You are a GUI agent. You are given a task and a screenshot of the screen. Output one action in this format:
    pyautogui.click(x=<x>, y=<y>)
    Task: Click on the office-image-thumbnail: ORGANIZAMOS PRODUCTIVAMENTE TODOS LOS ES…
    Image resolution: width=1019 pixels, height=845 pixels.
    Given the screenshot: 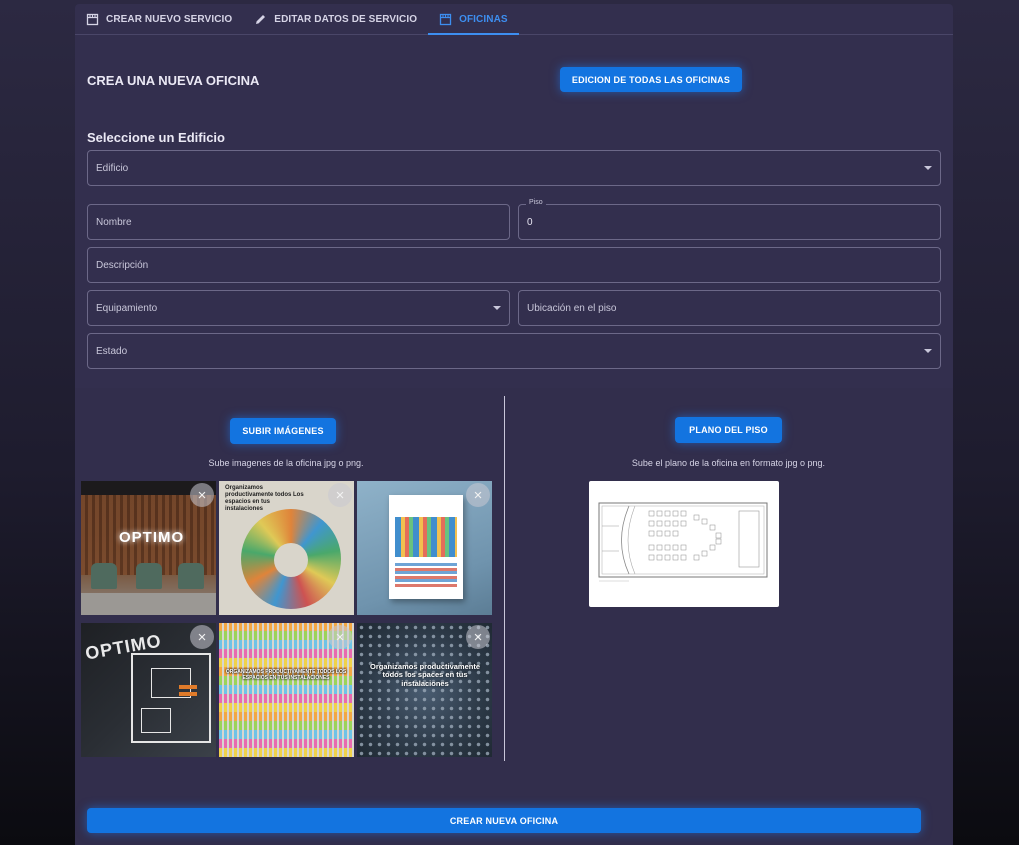 What is the action you would take?
    pyautogui.click(x=286, y=690)
    